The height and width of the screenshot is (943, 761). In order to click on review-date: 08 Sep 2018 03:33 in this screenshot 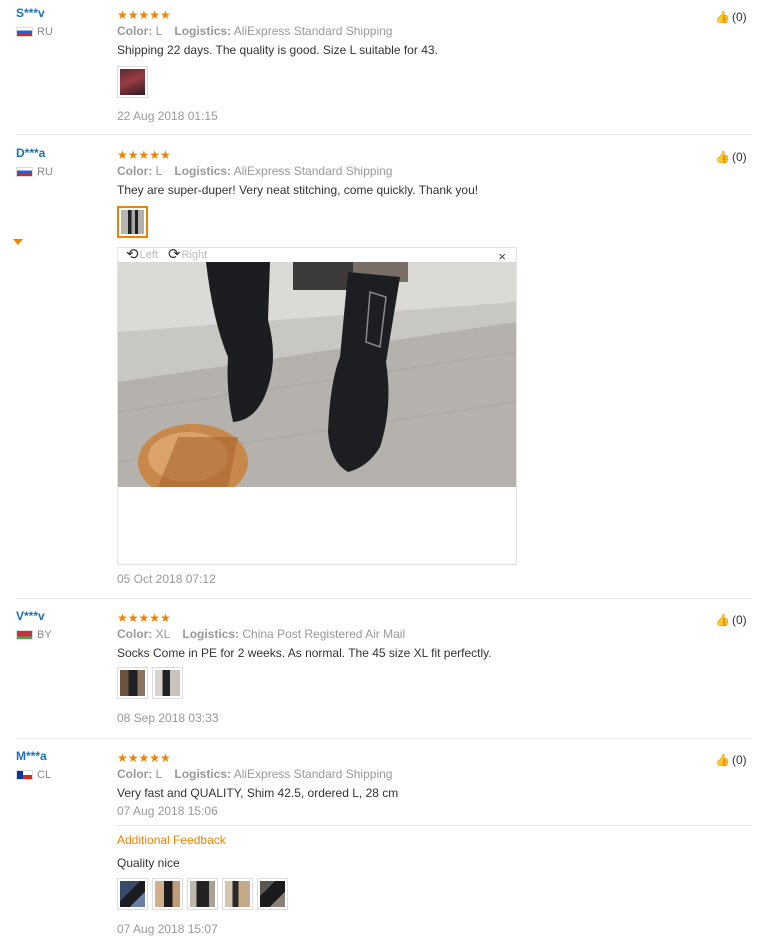, I will do `click(168, 718)`.